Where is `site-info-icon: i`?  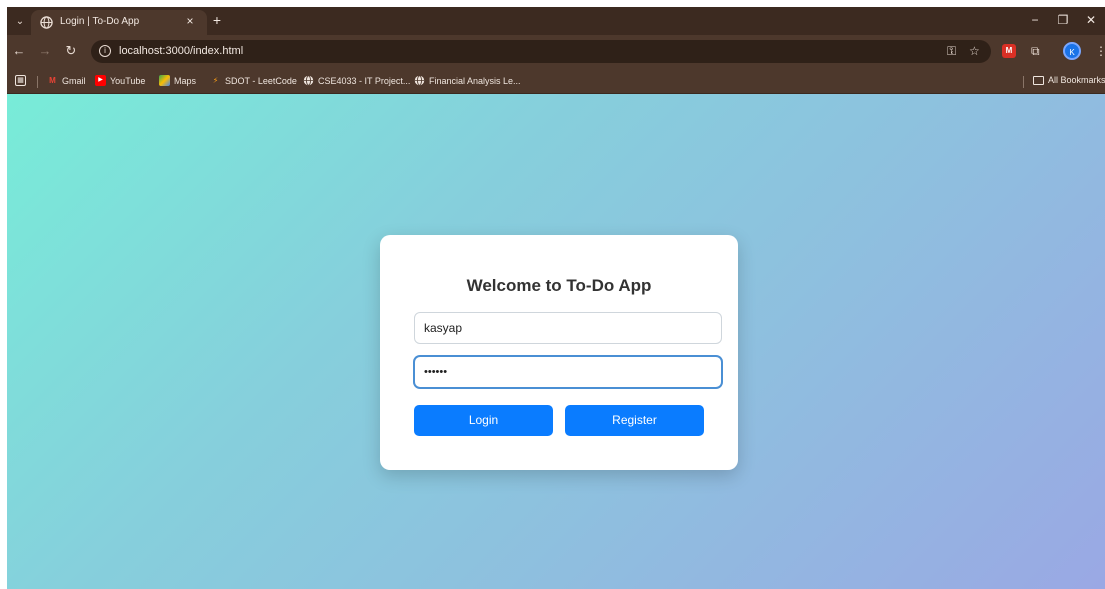 site-info-icon: i is located at coordinates (105, 51).